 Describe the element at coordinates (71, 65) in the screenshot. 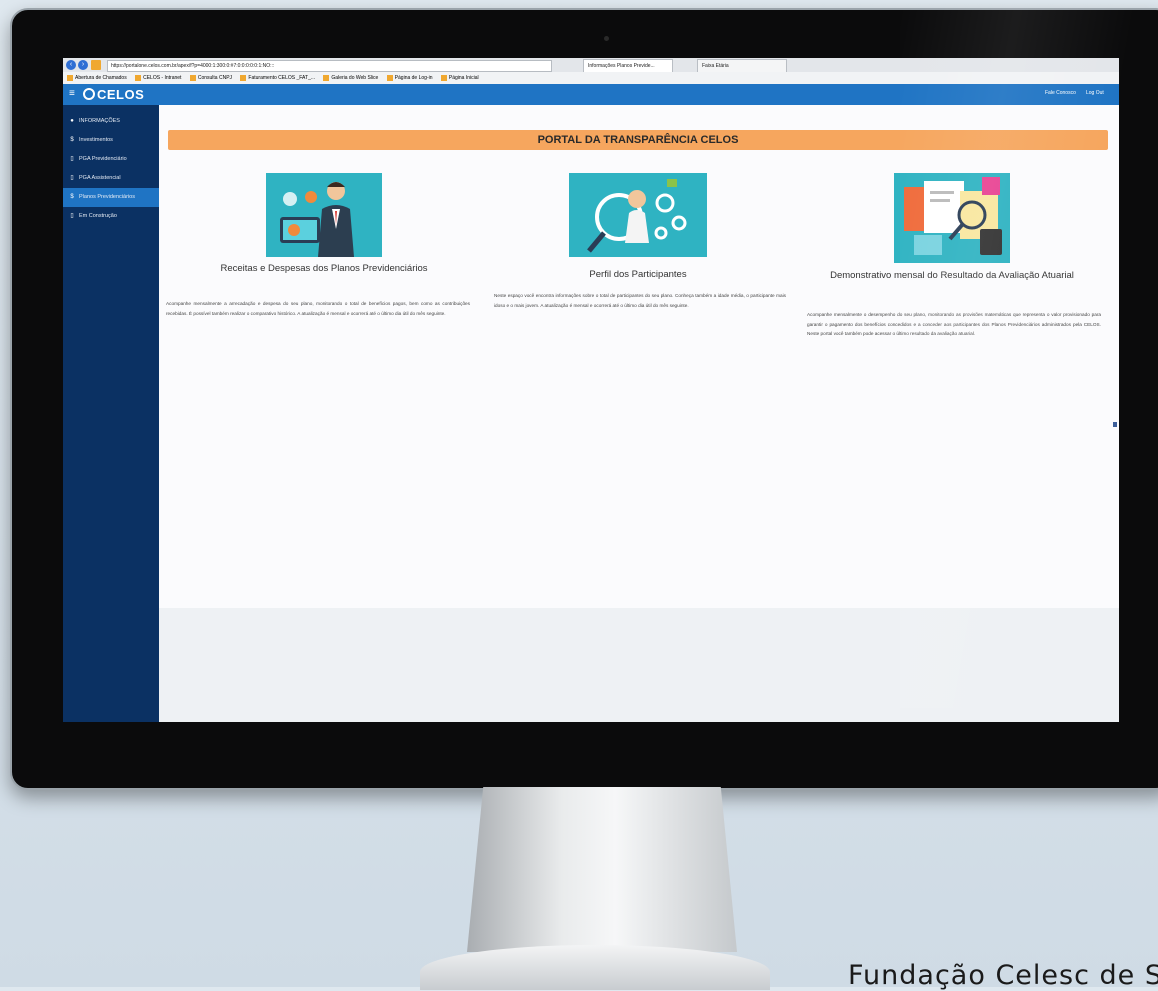

I see `back-icon: ‹` at that location.